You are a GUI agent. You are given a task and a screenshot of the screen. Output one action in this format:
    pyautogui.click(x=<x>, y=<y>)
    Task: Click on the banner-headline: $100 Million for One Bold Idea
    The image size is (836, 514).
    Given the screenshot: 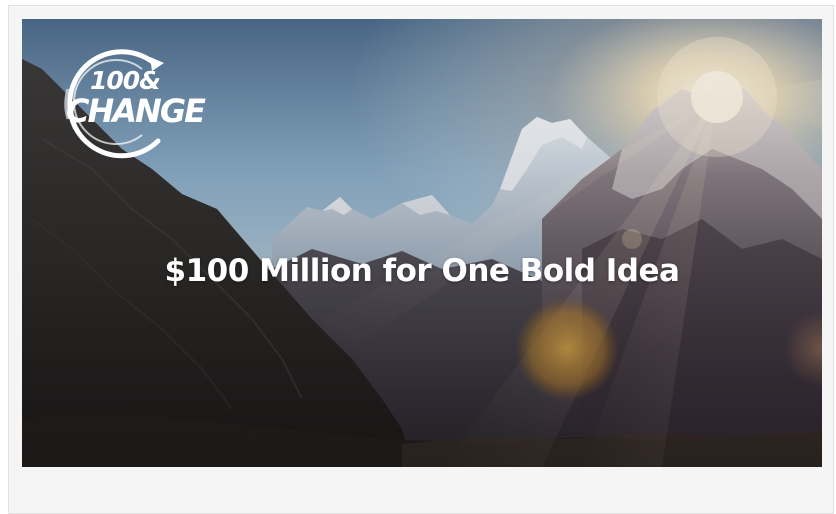 What is the action you would take?
    pyautogui.click(x=422, y=271)
    